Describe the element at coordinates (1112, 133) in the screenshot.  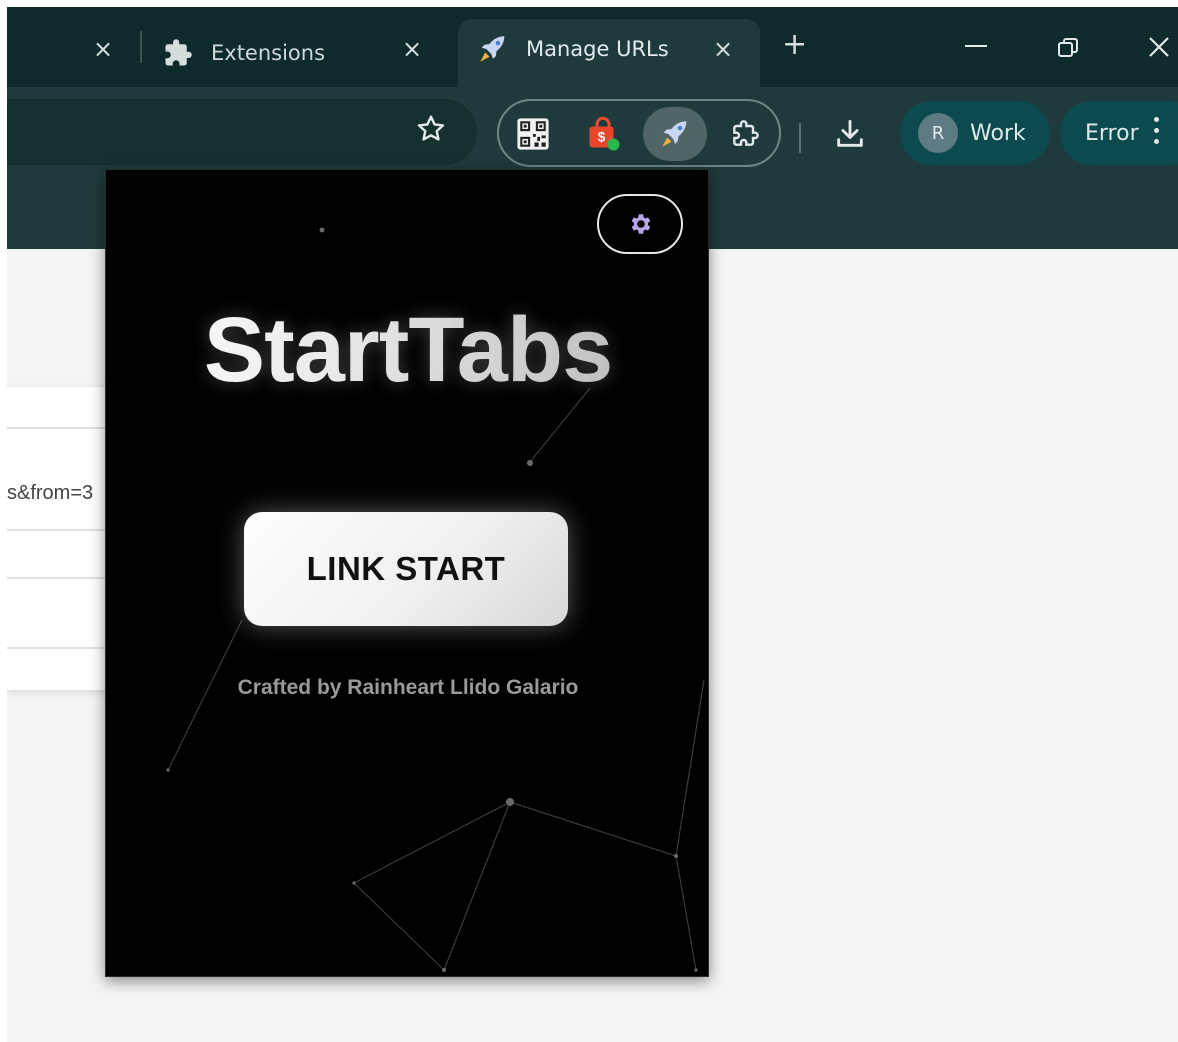
I see `error-label: Error` at that location.